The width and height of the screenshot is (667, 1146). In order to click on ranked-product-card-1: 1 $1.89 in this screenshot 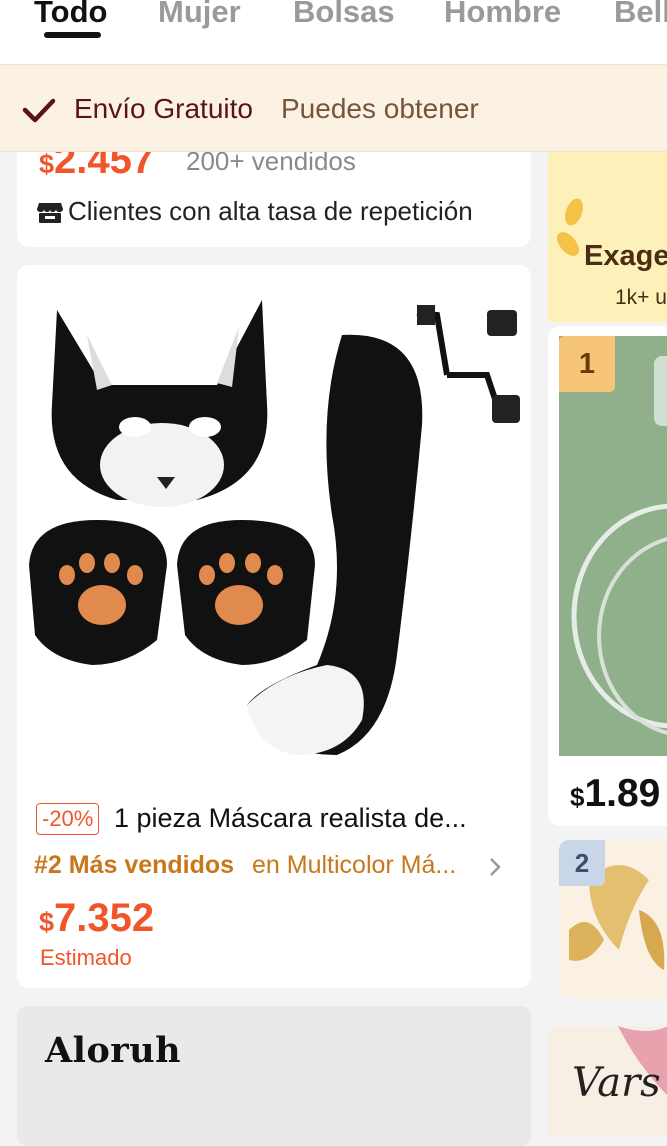, I will do `click(607, 576)`.